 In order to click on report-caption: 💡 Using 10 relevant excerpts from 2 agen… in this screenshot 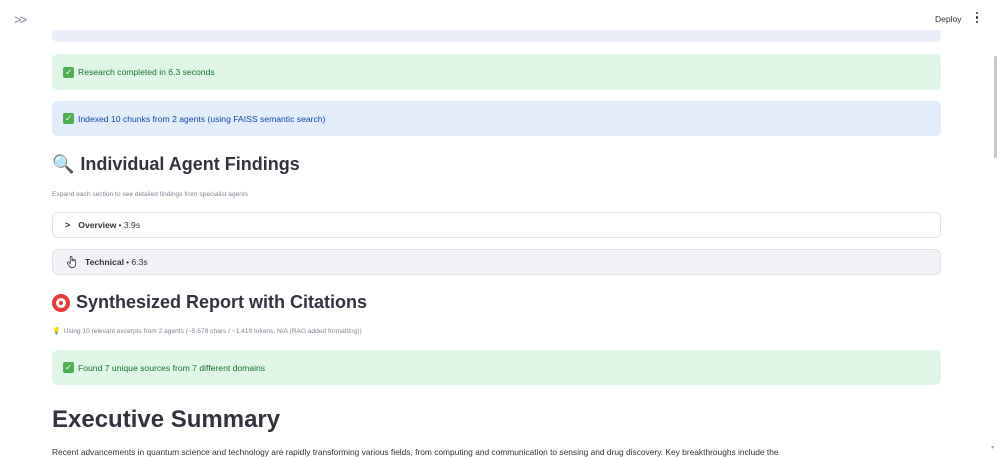, I will do `click(207, 331)`.